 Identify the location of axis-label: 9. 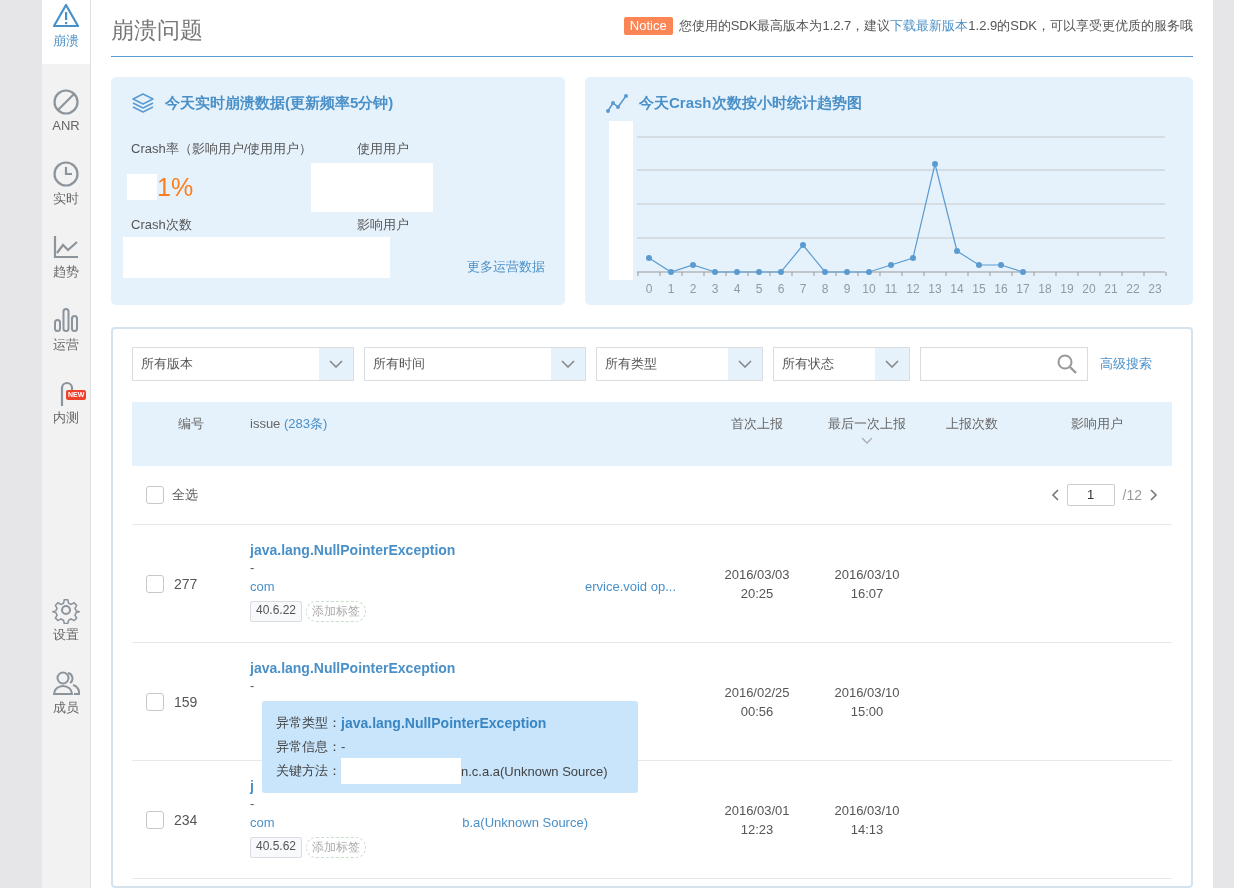
(847, 289).